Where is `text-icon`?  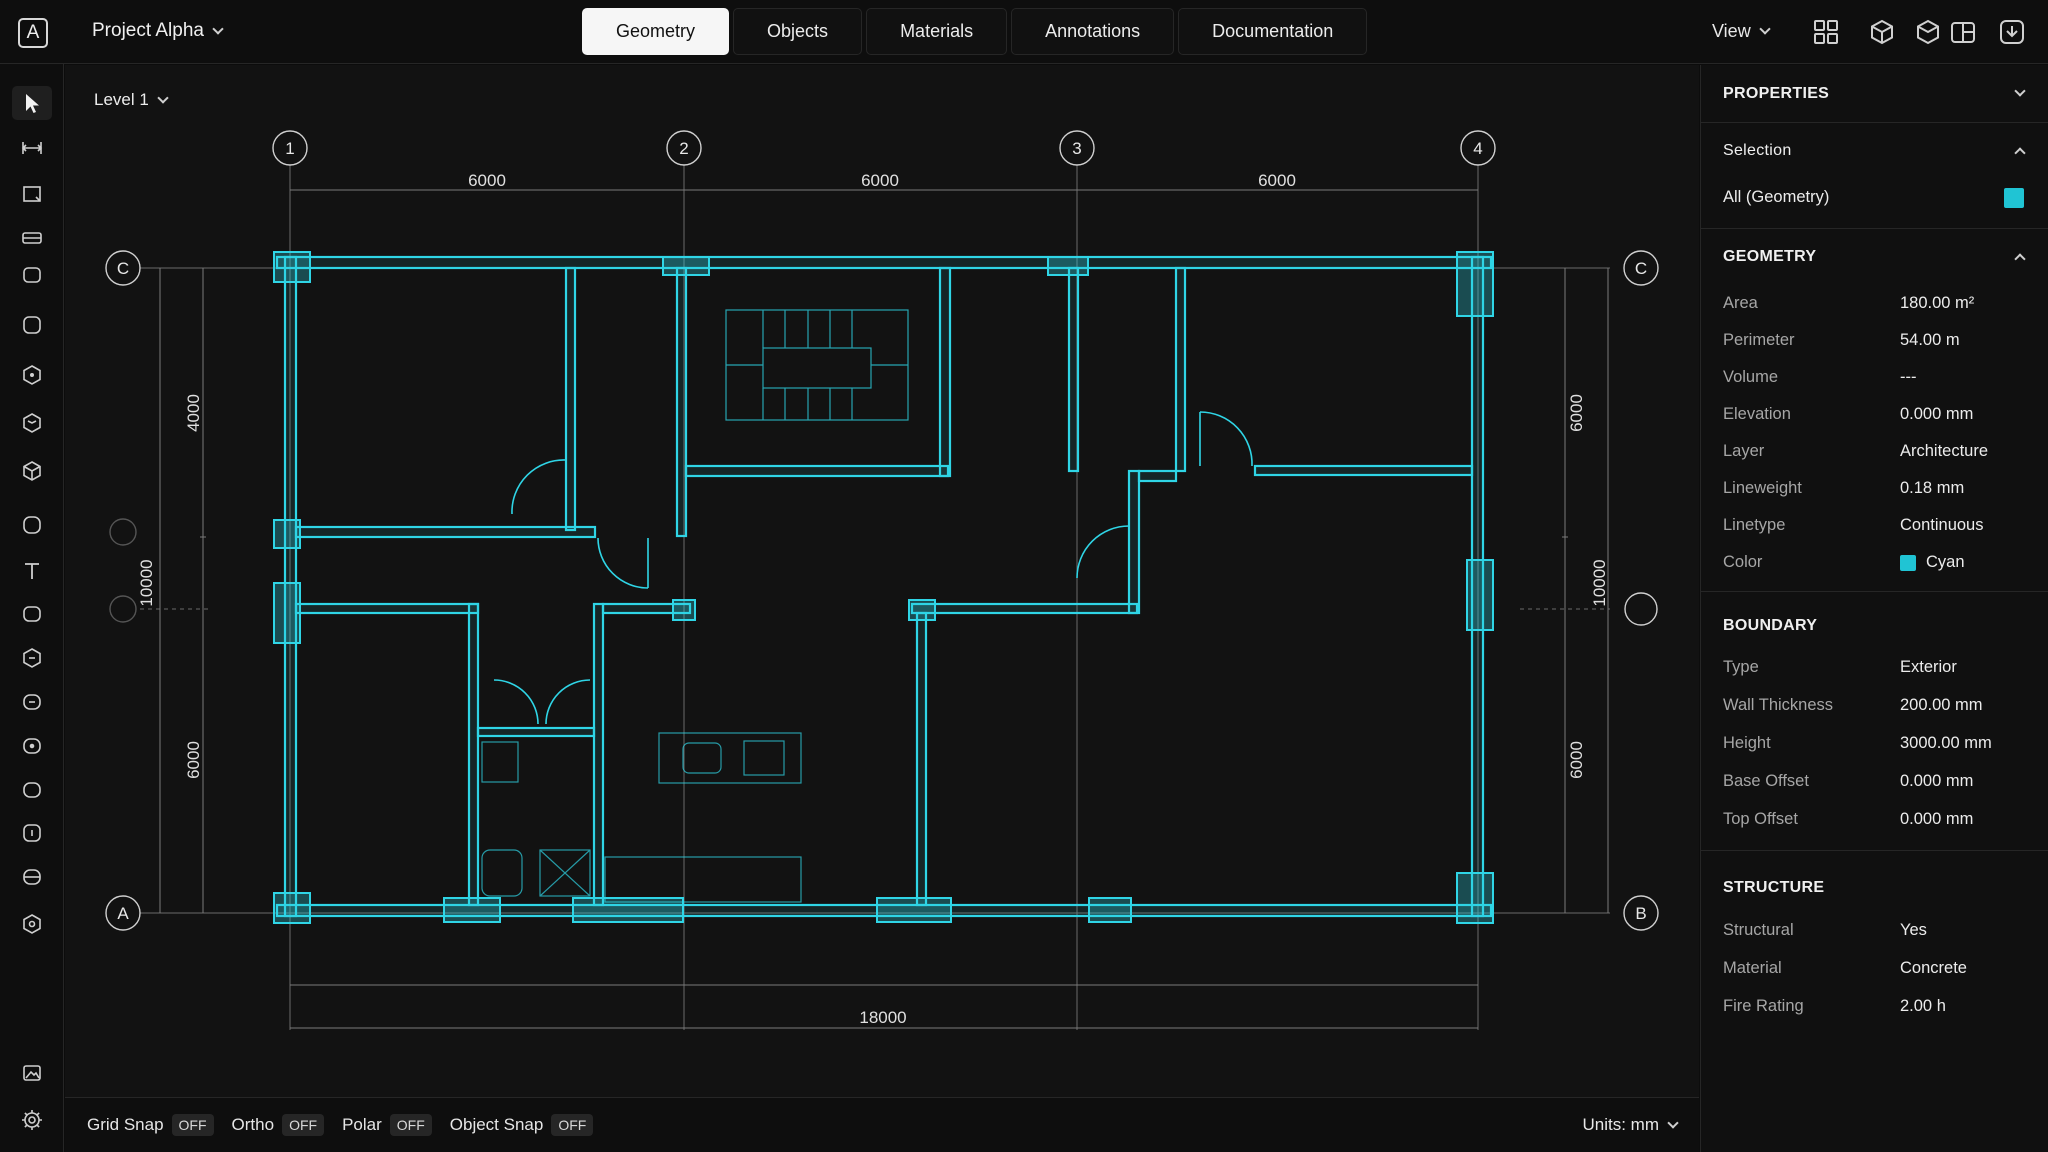
text-icon is located at coordinates (32, 571).